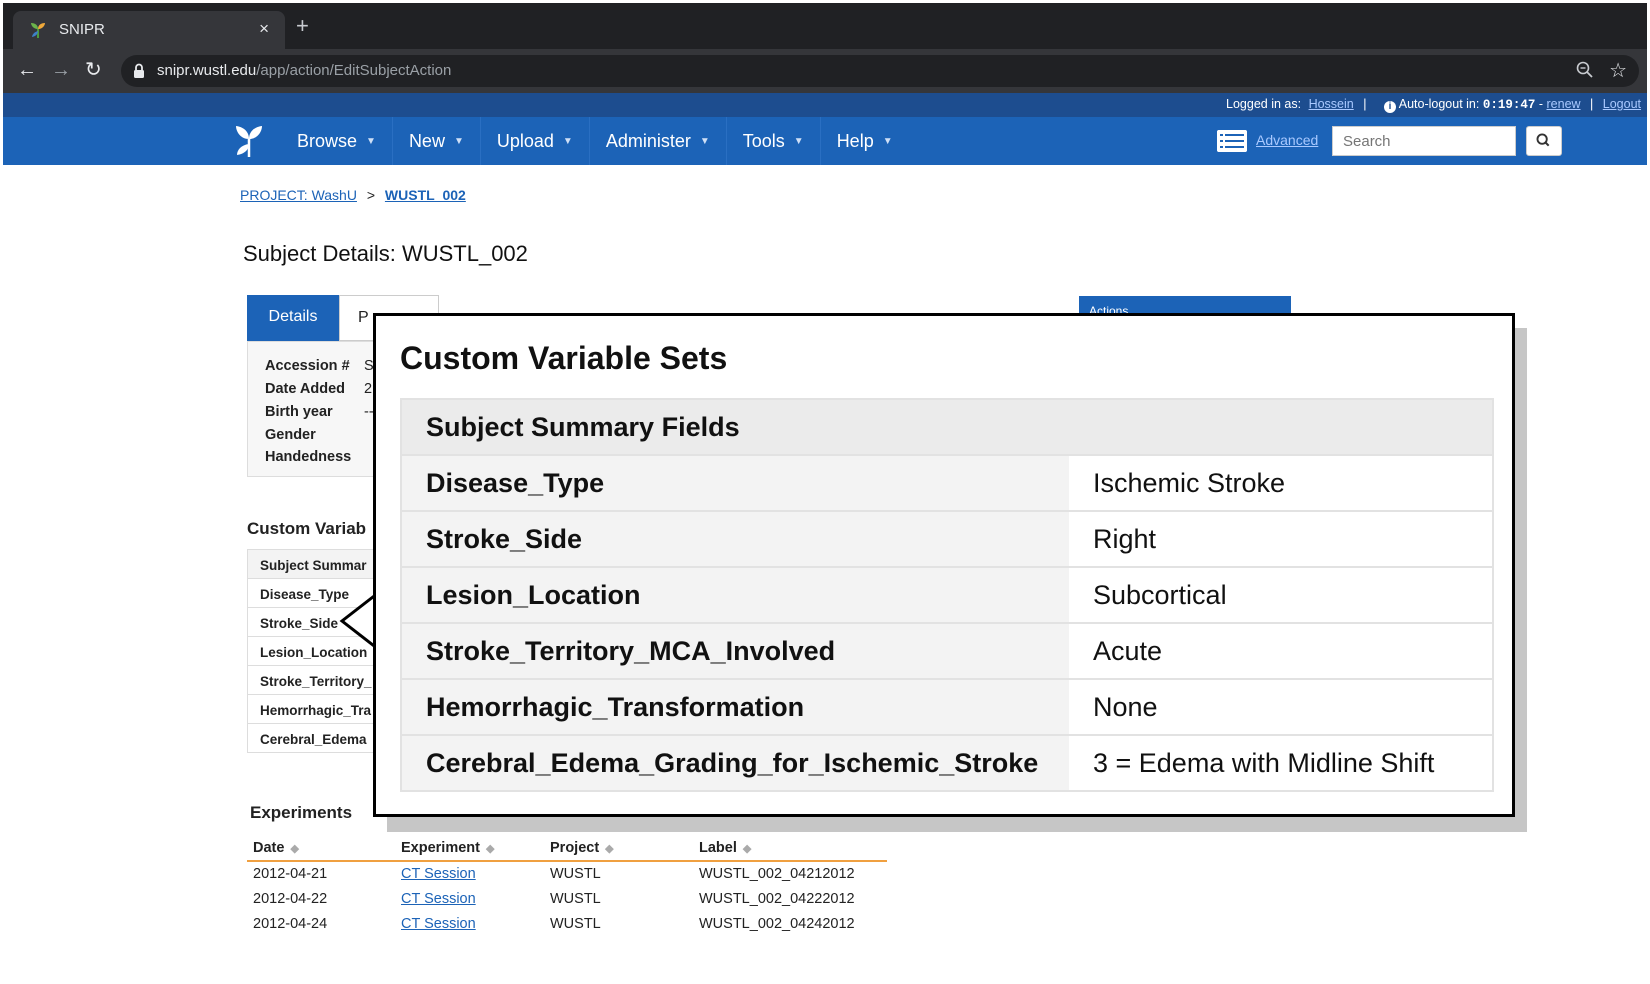  I want to click on menu-new: New ▼, so click(437, 141).